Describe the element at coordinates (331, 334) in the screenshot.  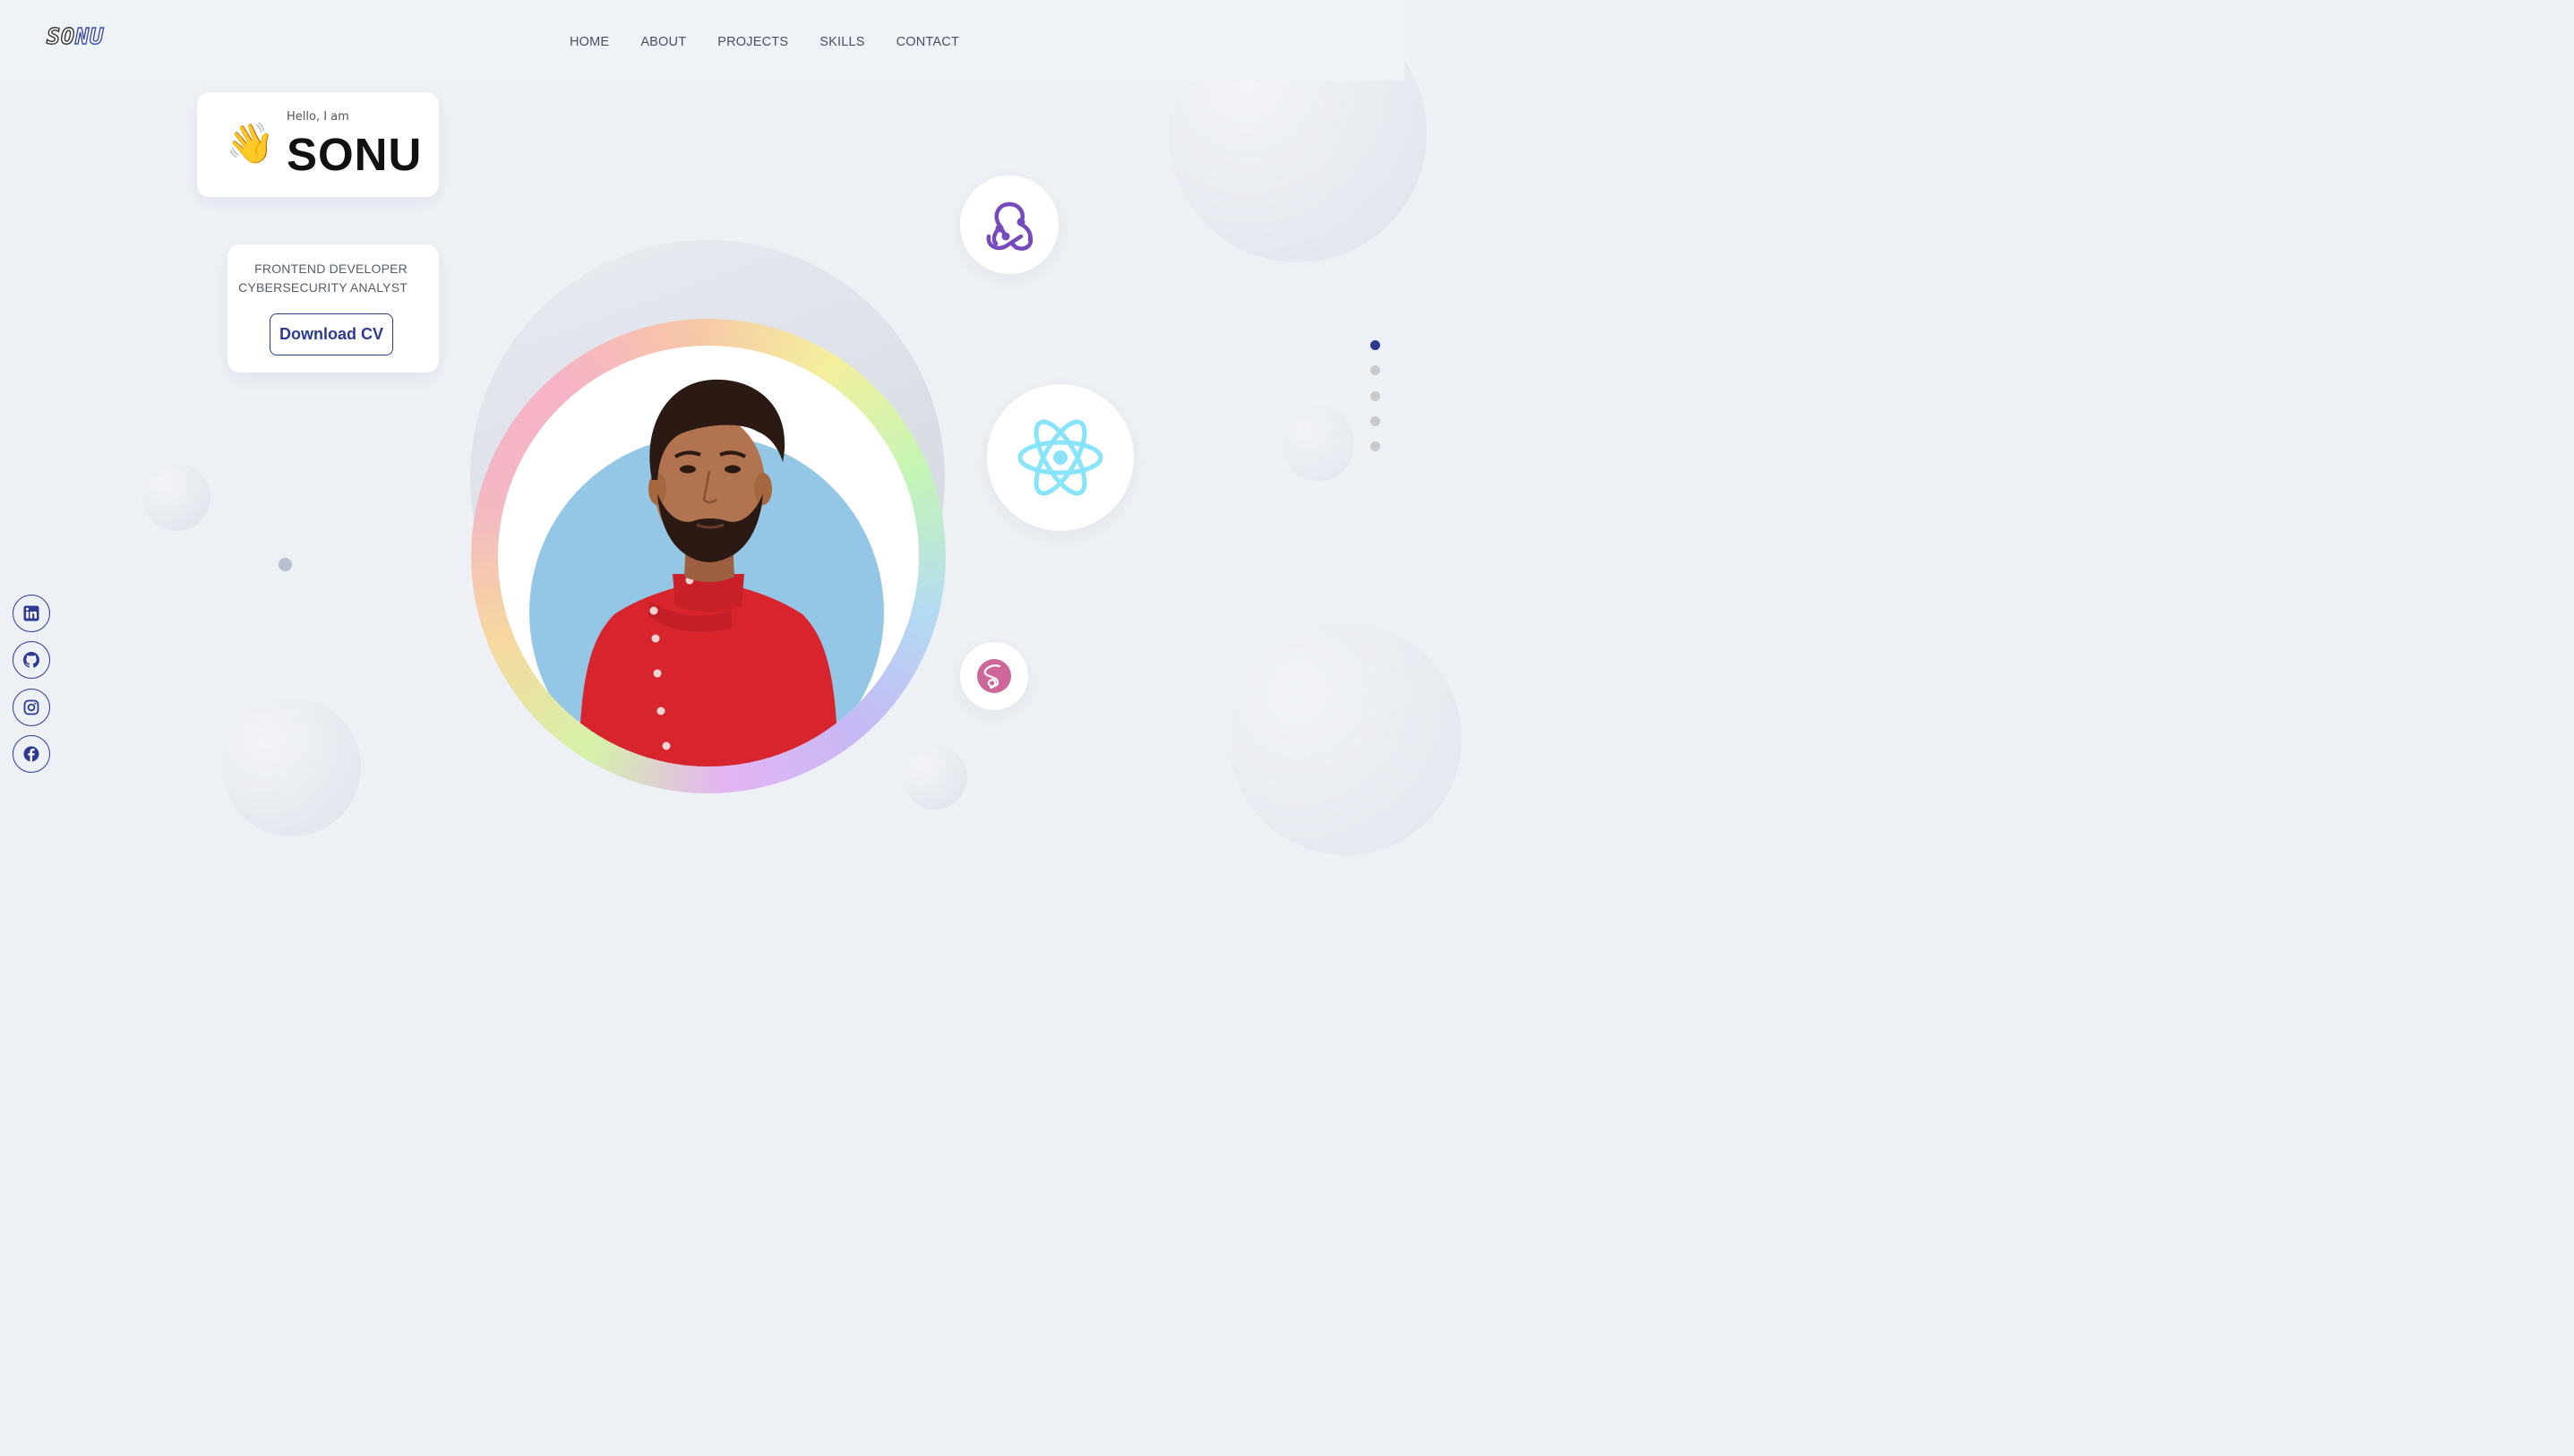
I see `download-cv-button: Download CV` at that location.